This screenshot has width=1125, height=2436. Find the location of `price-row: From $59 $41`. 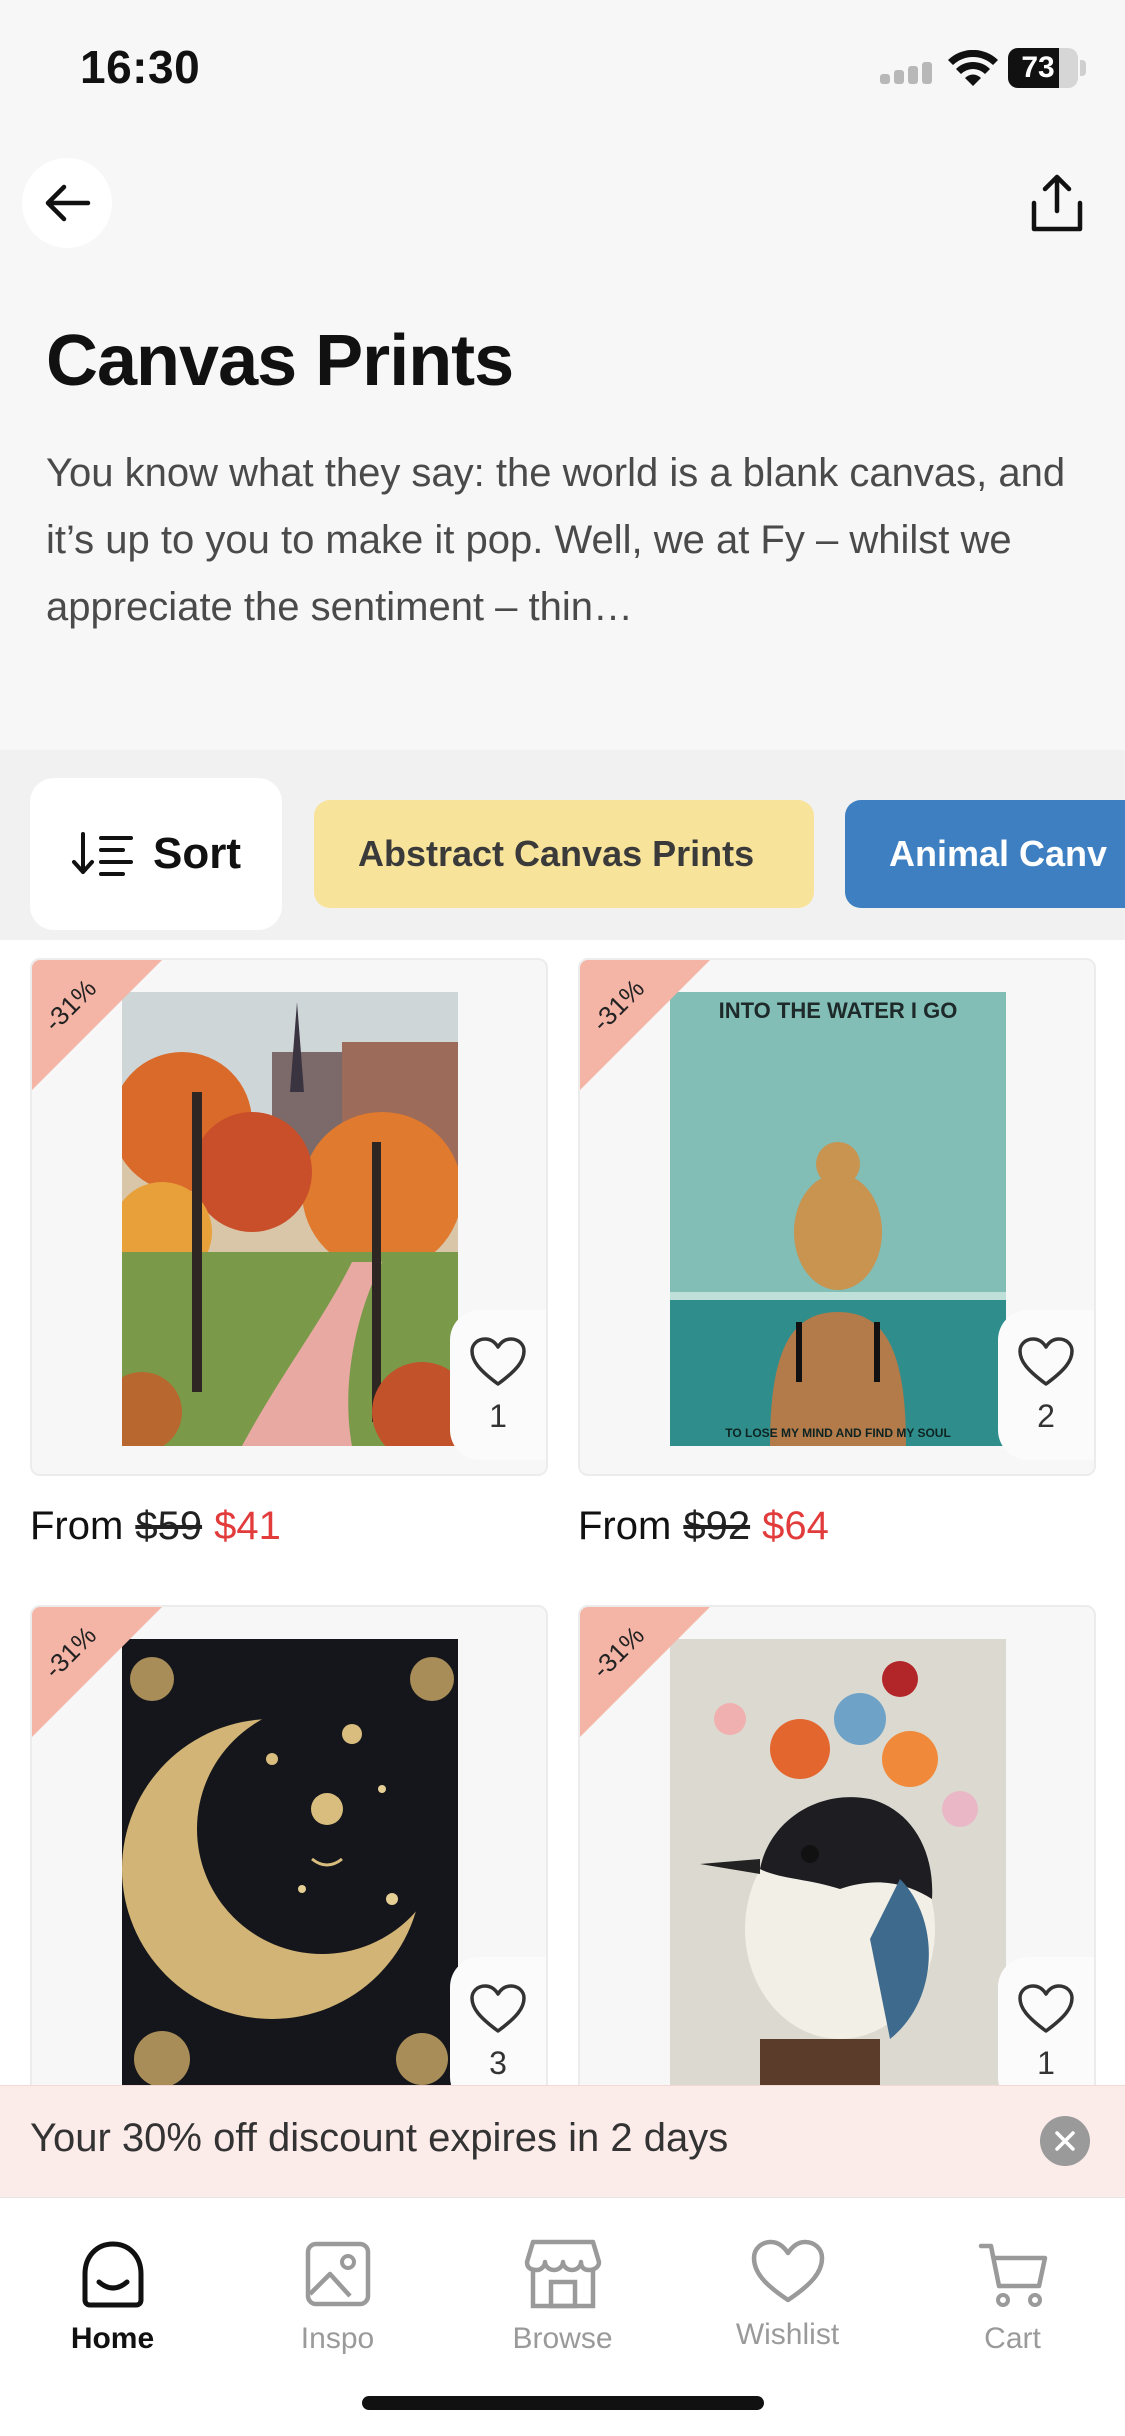

price-row: From $59 $41 is located at coordinates (289, 1526).